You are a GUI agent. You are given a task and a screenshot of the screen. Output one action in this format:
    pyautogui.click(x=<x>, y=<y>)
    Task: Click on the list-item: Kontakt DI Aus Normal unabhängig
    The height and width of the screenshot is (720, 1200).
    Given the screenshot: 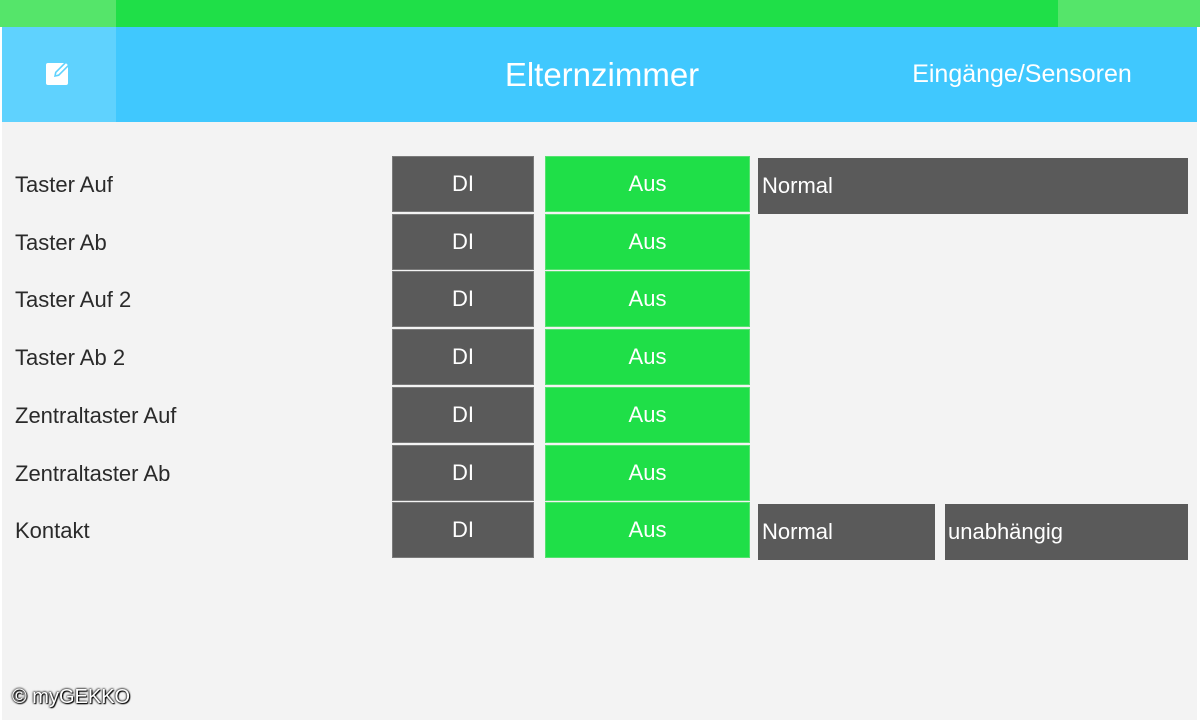 What is the action you would take?
    pyautogui.click(x=599, y=531)
    